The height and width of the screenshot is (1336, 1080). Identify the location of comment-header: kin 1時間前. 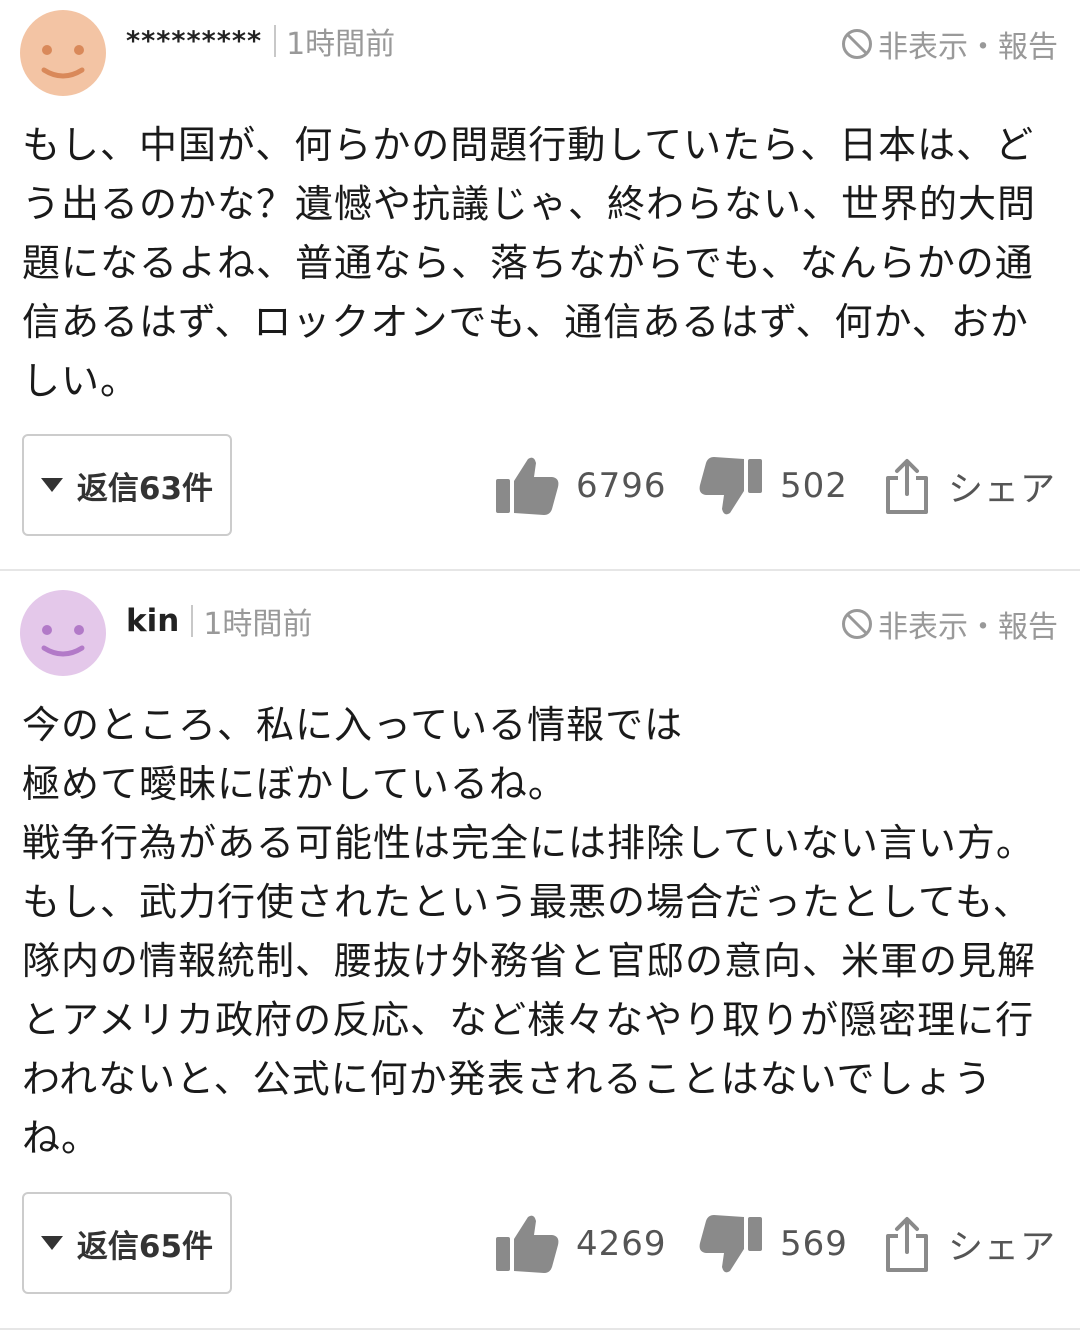
(219, 621).